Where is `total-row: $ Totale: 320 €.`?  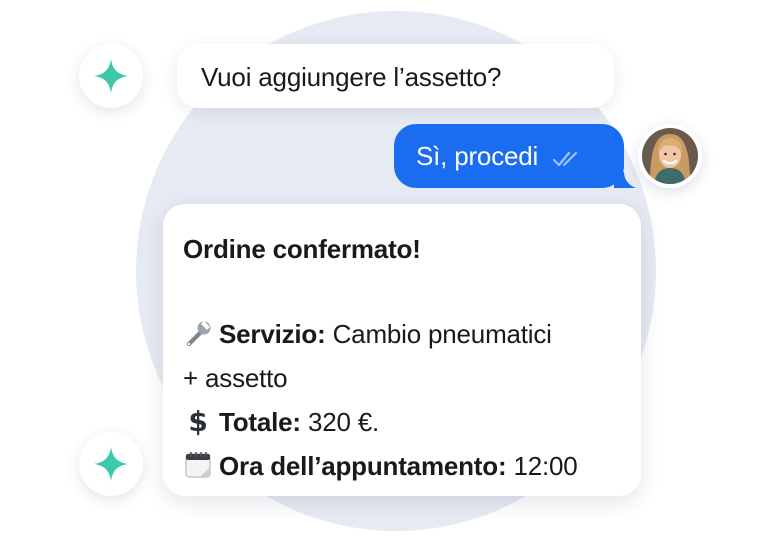
total-row: $ Totale: 320 €. is located at coordinates (402, 422).